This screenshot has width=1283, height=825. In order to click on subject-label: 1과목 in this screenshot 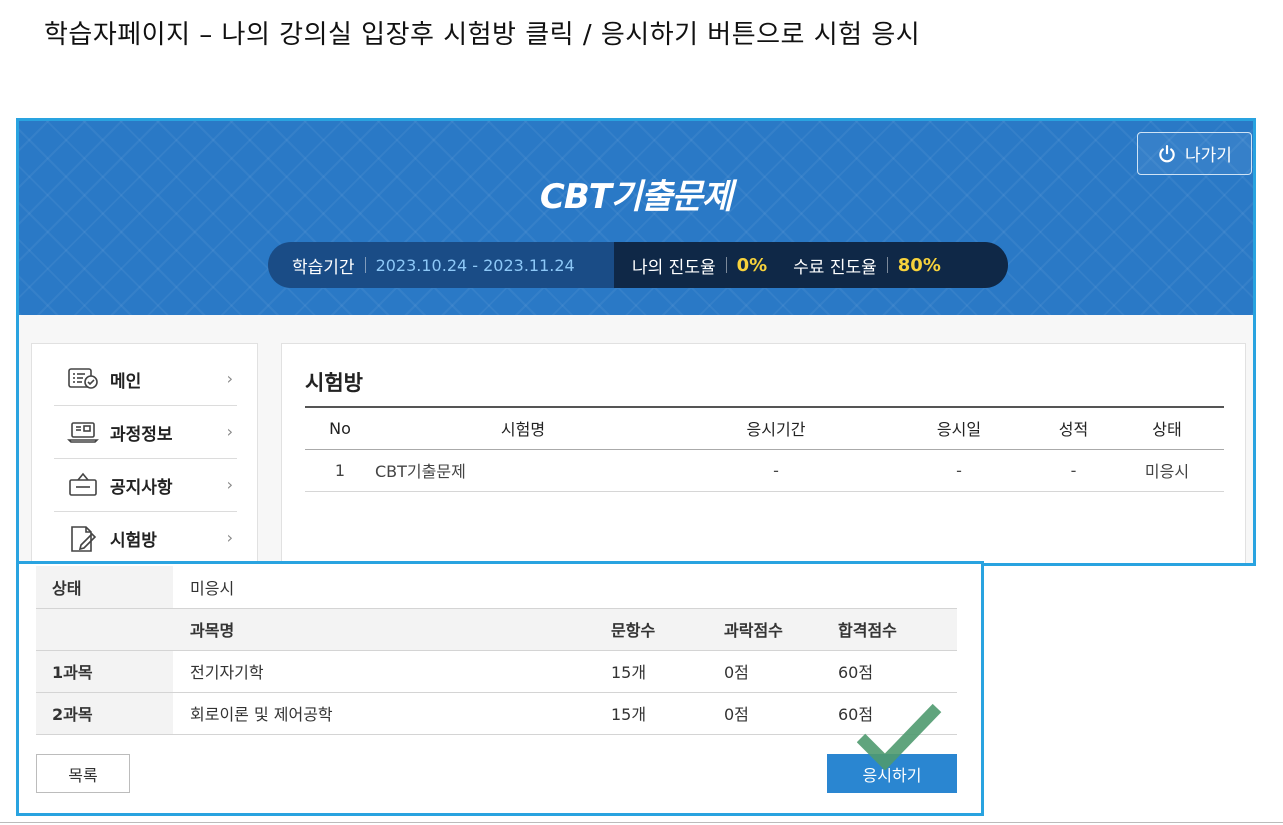, I will do `click(104, 671)`.